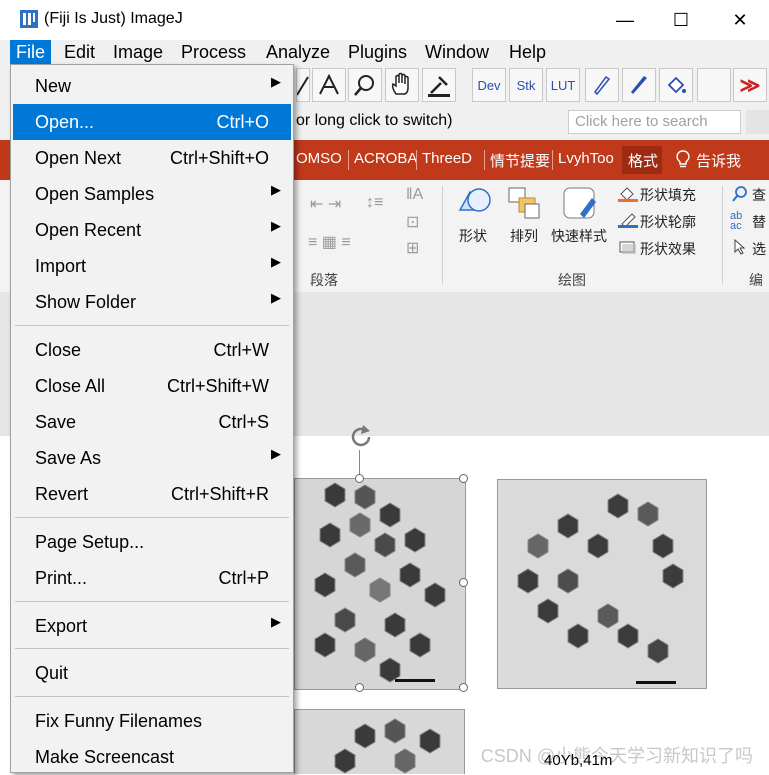  What do you see at coordinates (152, 266) in the screenshot?
I see `menu-item-import: Import ▶` at bounding box center [152, 266].